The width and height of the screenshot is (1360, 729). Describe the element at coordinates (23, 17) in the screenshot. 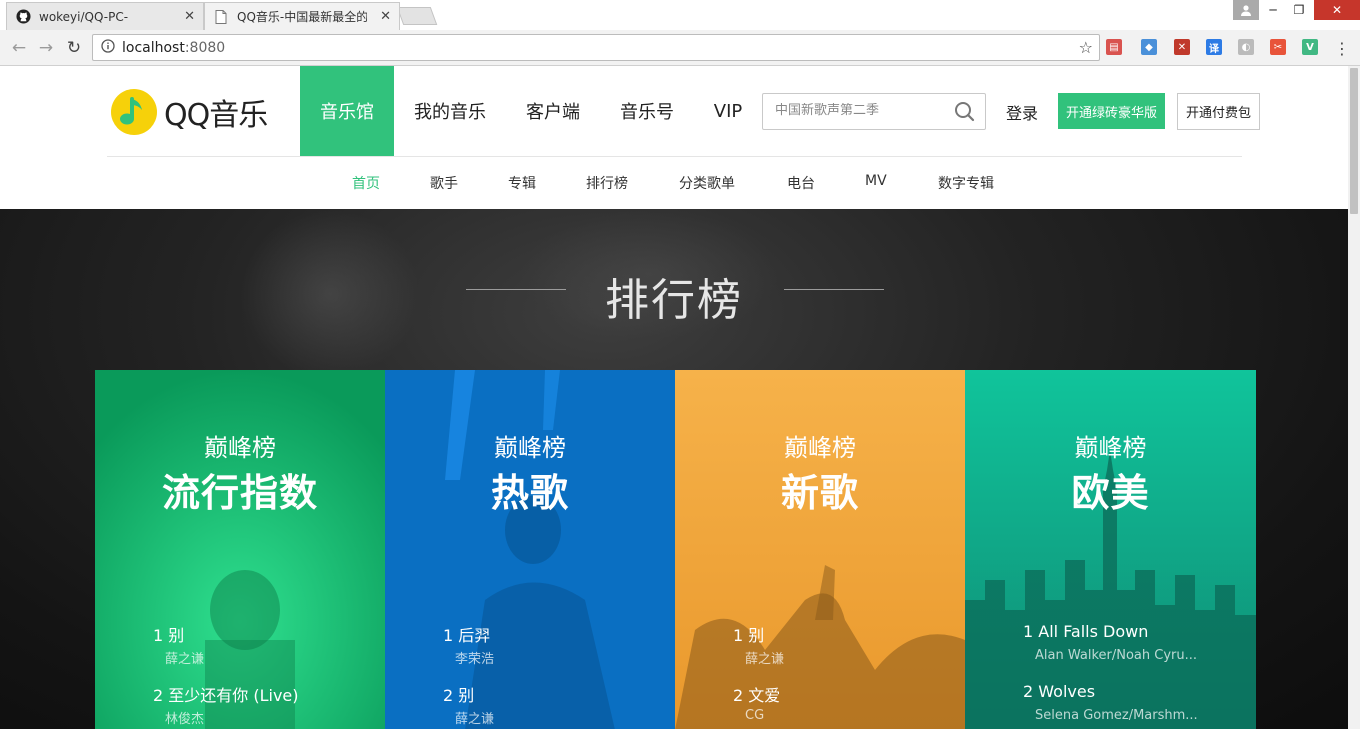

I see `github-icon` at that location.